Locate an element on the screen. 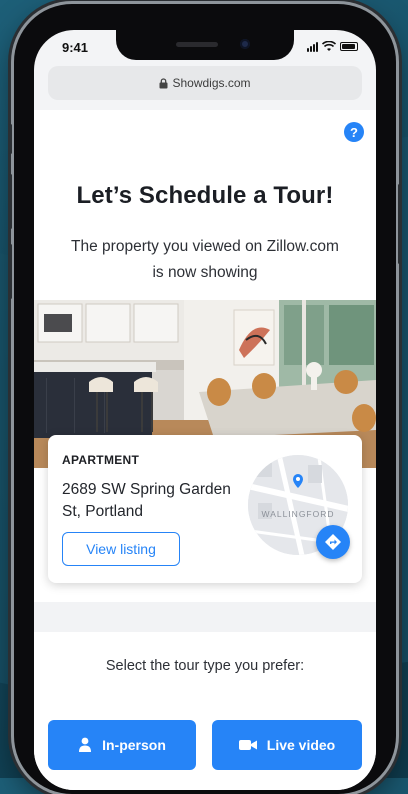 This screenshot has width=408, height=794. wifi-icon is located at coordinates (329, 46).